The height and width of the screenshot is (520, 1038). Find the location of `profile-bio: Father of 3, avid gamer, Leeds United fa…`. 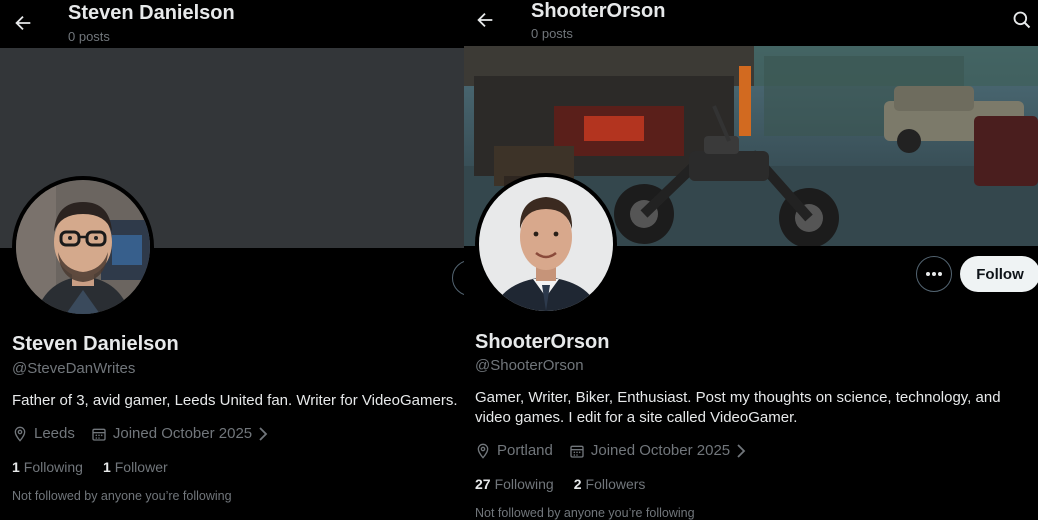

profile-bio: Father of 3, avid gamer, Leeds United fa… is located at coordinates (235, 400).